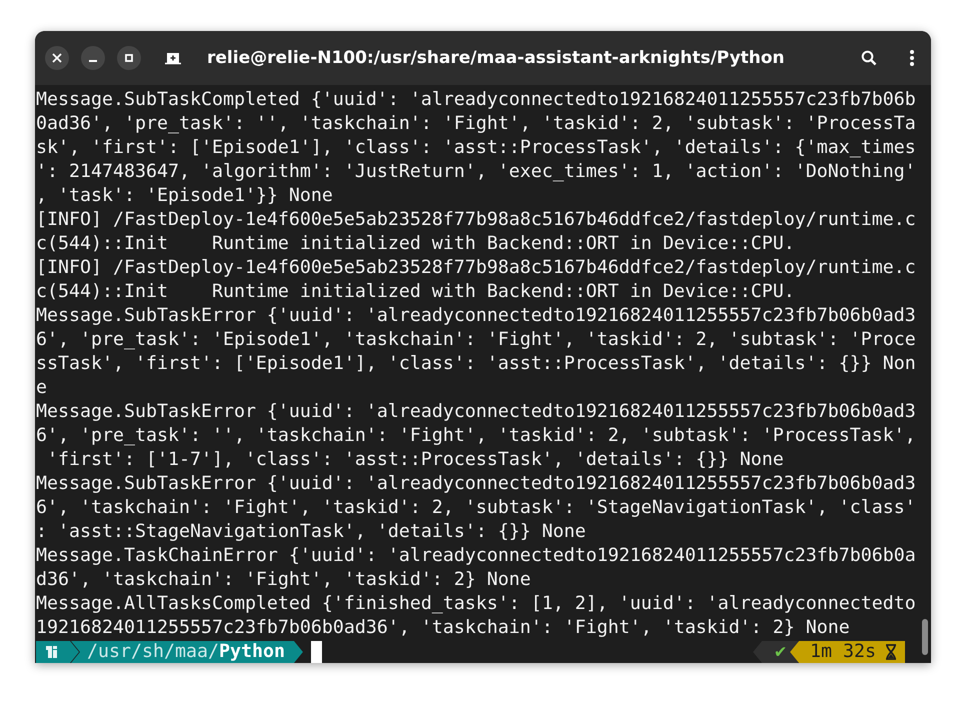 The height and width of the screenshot is (701, 966). What do you see at coordinates (42, 388) in the screenshot?
I see `terminal-line: e` at bounding box center [42, 388].